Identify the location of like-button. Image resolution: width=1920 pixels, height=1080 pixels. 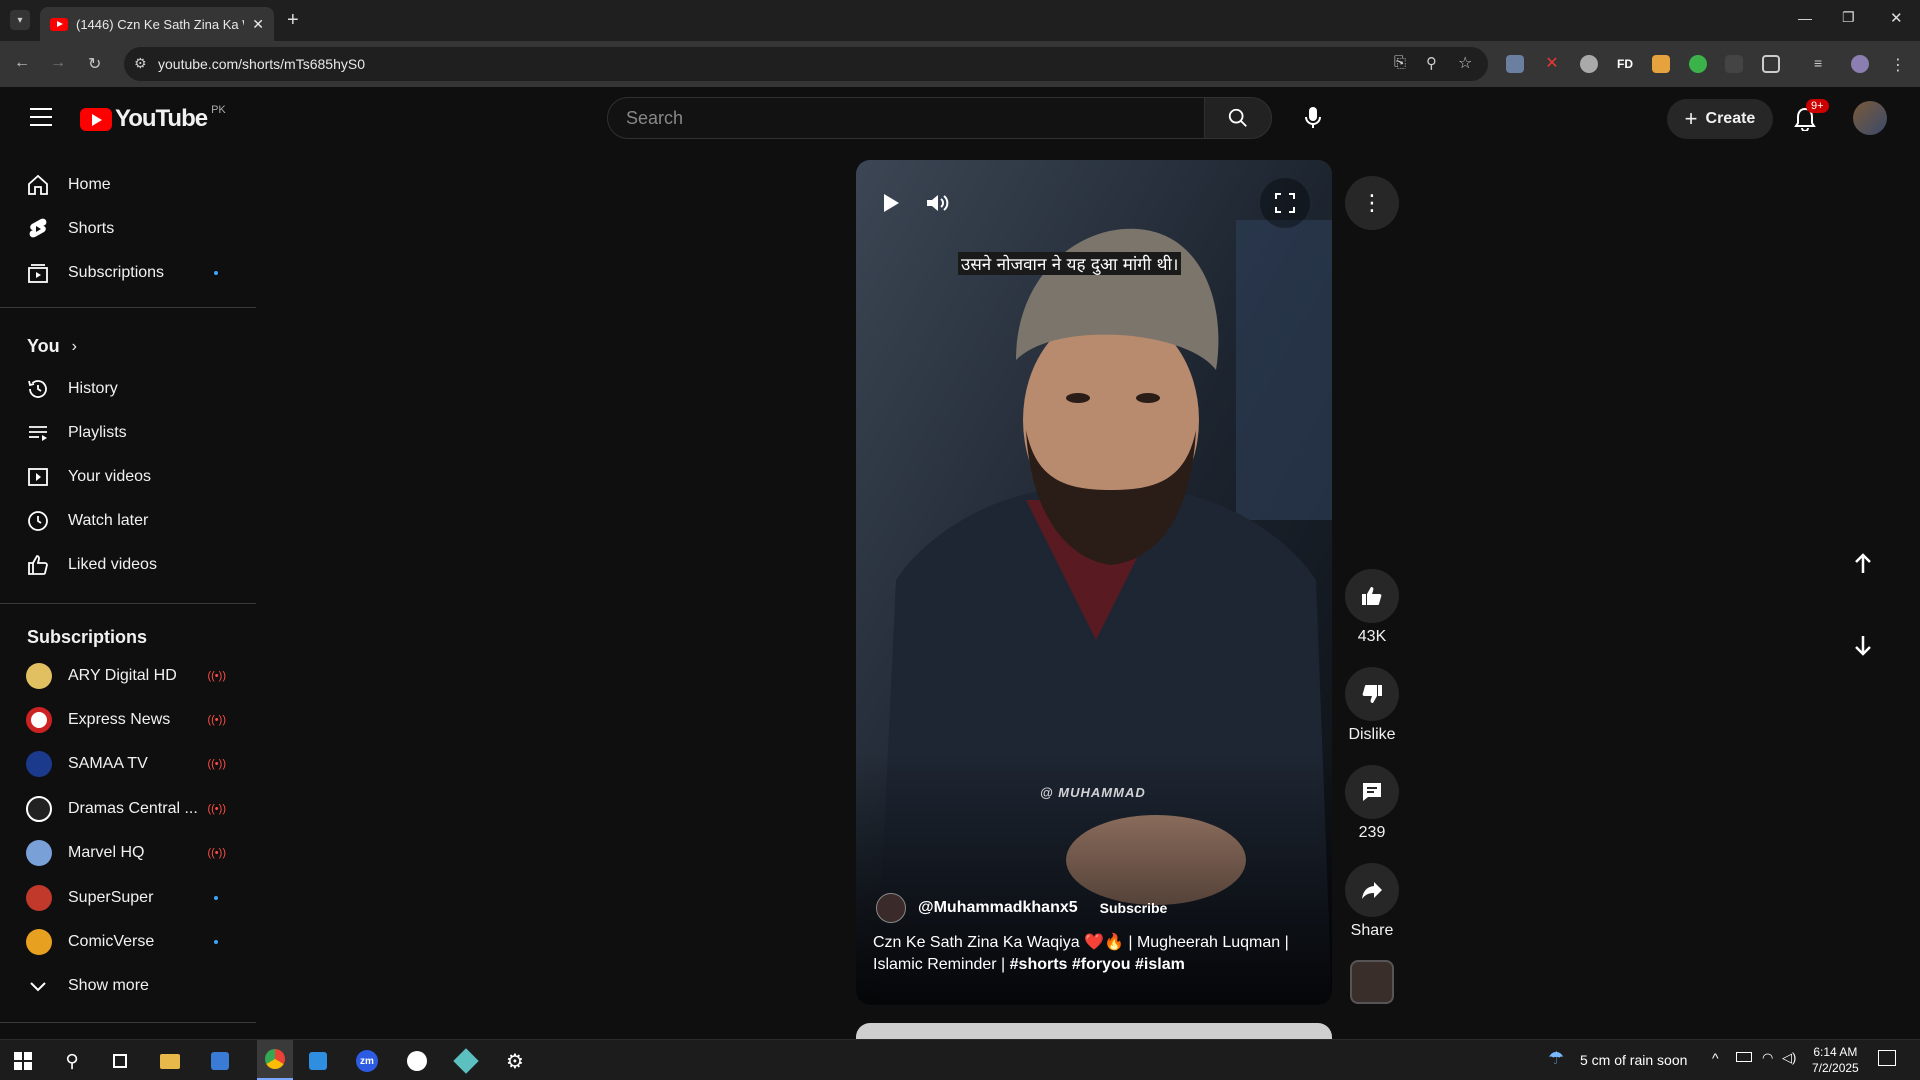
(1372, 596).